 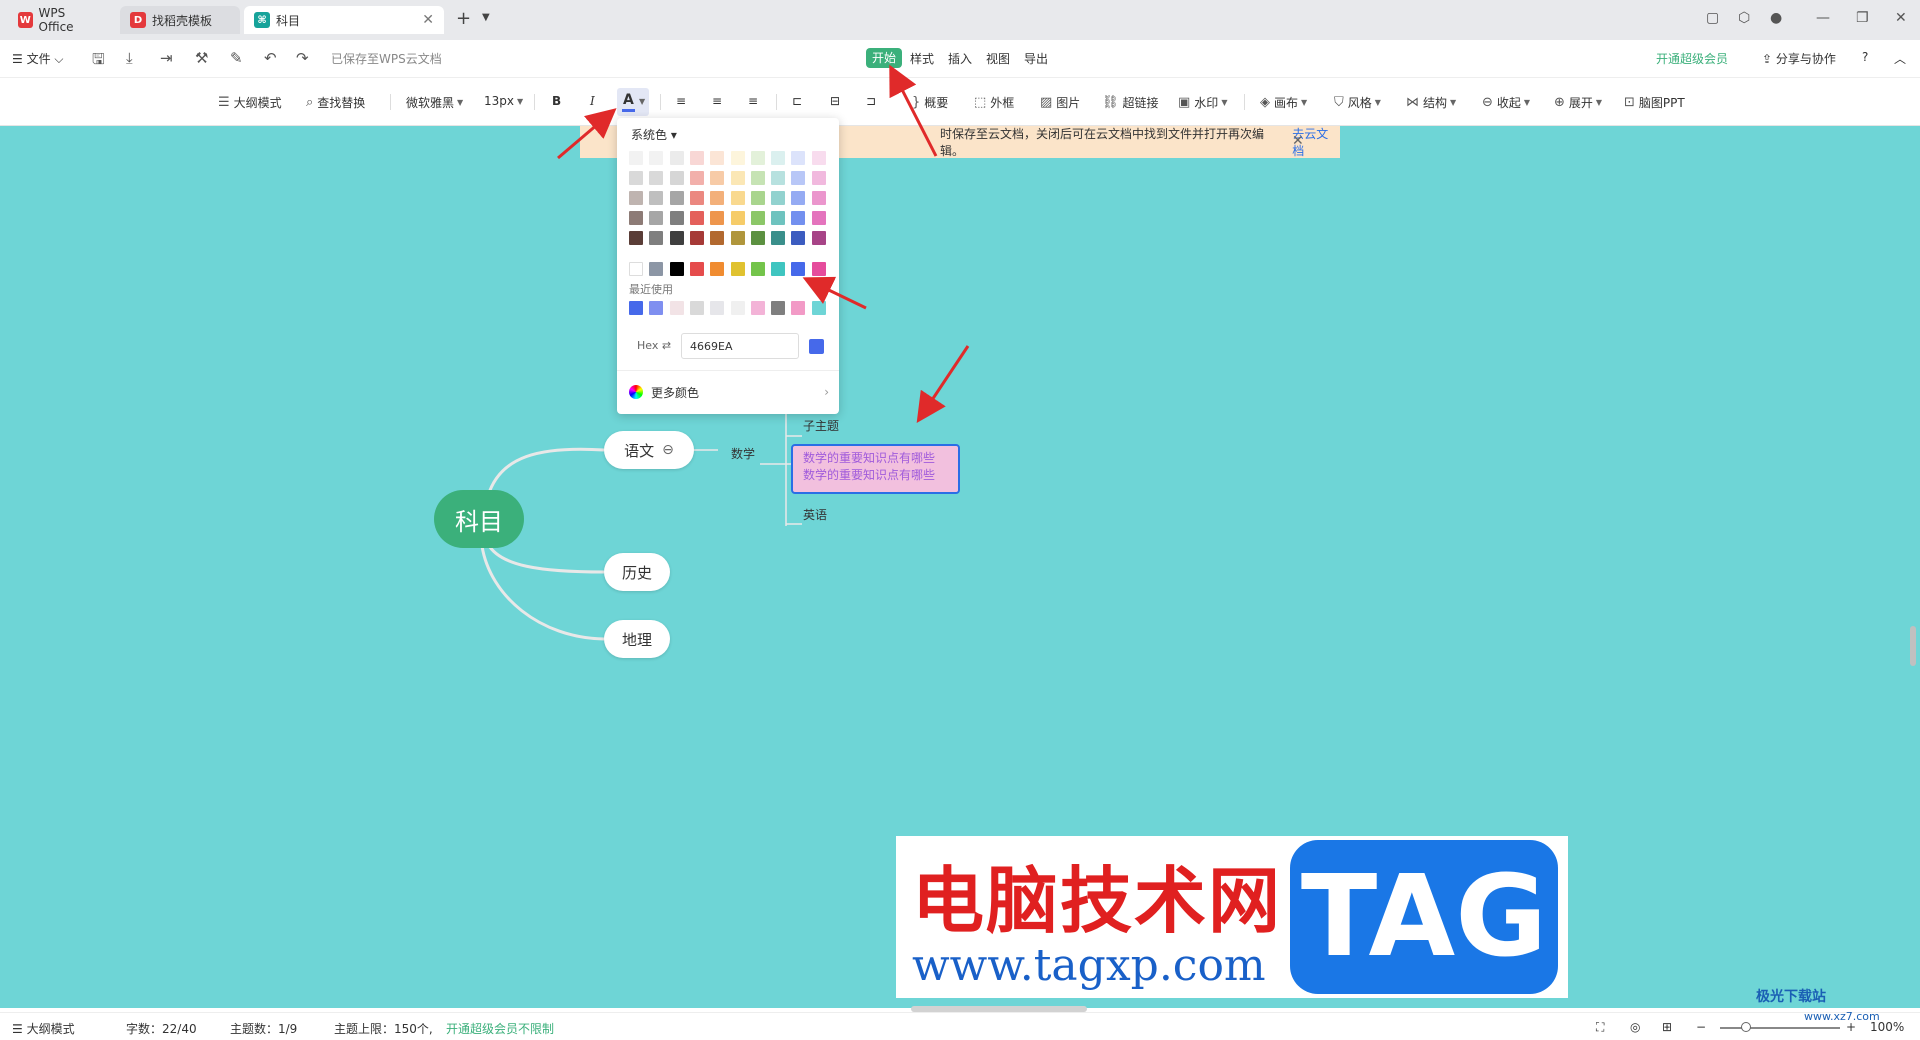 I want to click on watermark-button: ▣ 水印 ▼, so click(x=1202, y=102).